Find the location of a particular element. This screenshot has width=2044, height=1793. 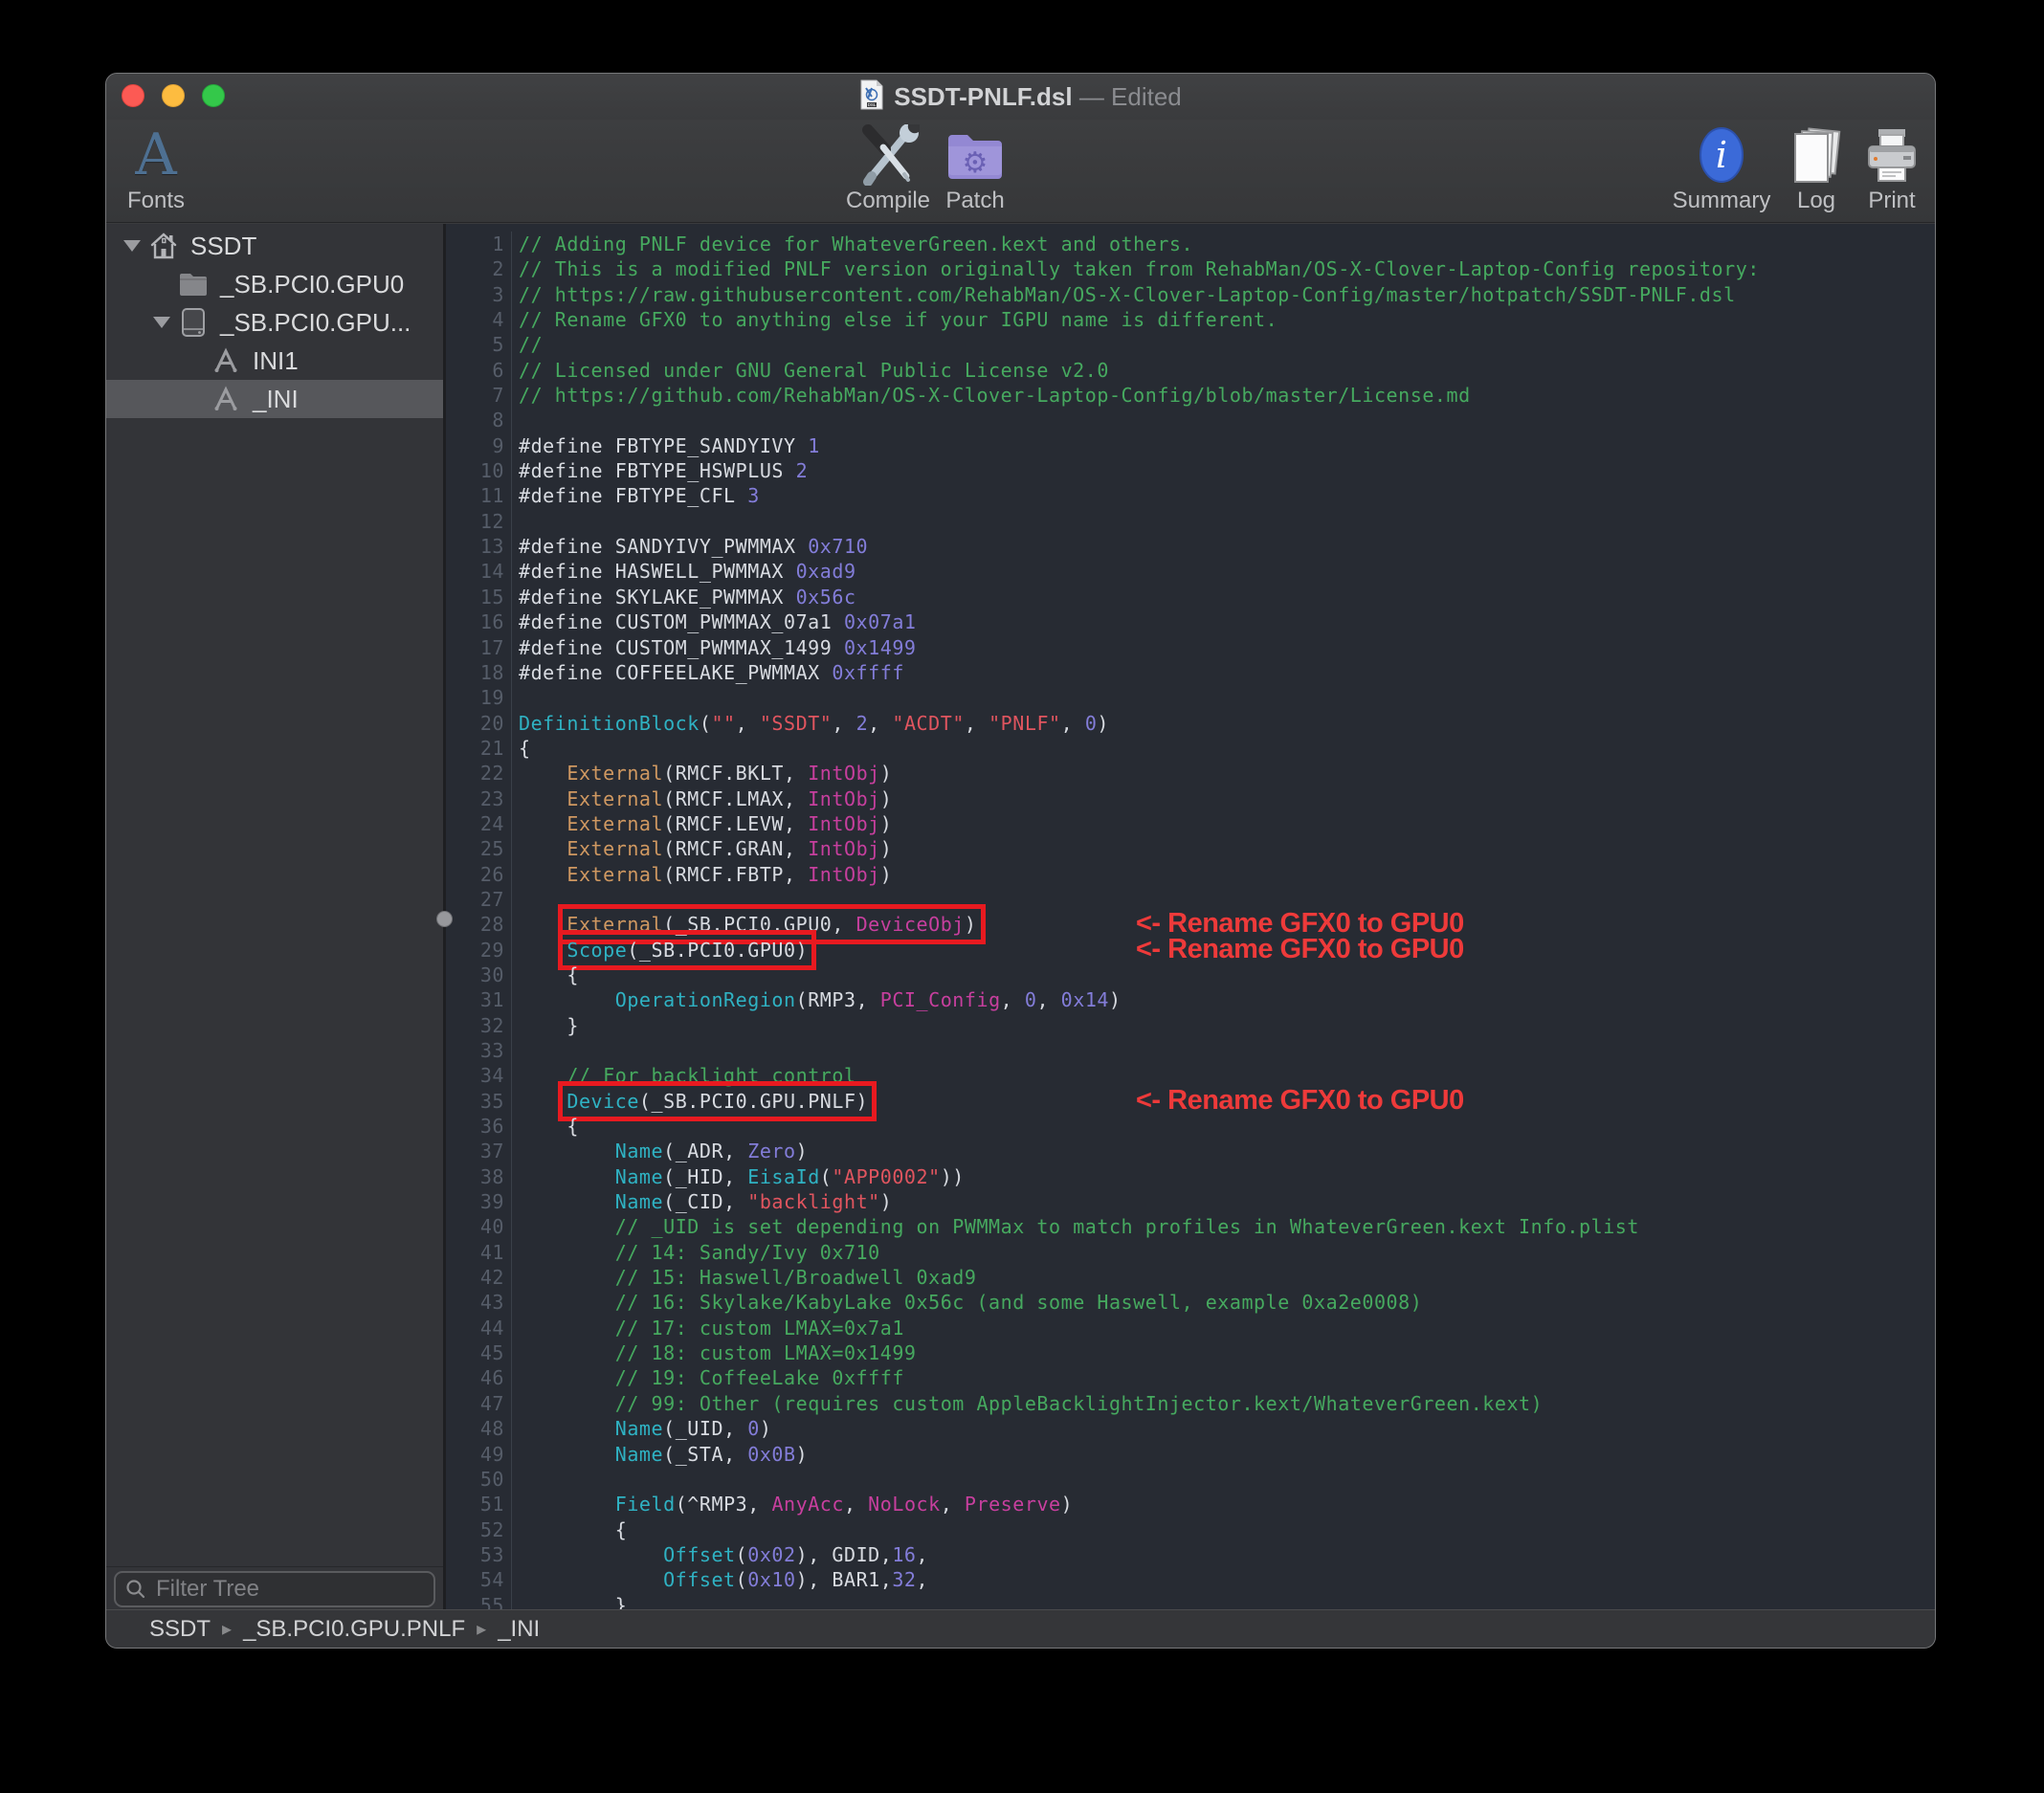

code-text: #define FBTYPE_SANDYIVY 1 is located at coordinates (665, 445).